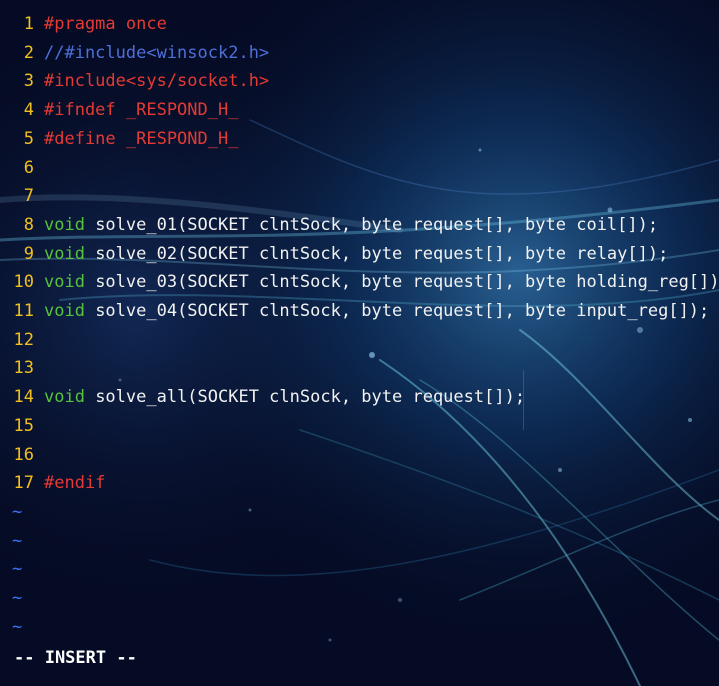  Describe the element at coordinates (23, 339) in the screenshot. I see `line-number: 12` at that location.